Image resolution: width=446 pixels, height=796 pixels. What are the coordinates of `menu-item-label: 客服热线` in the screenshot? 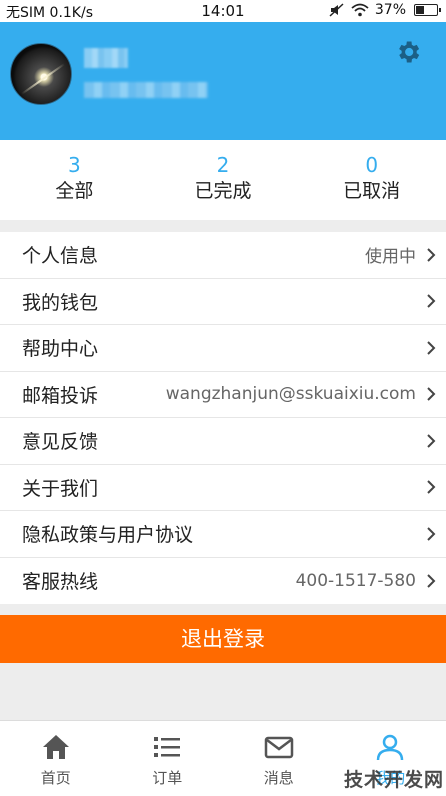 It's located at (60, 582).